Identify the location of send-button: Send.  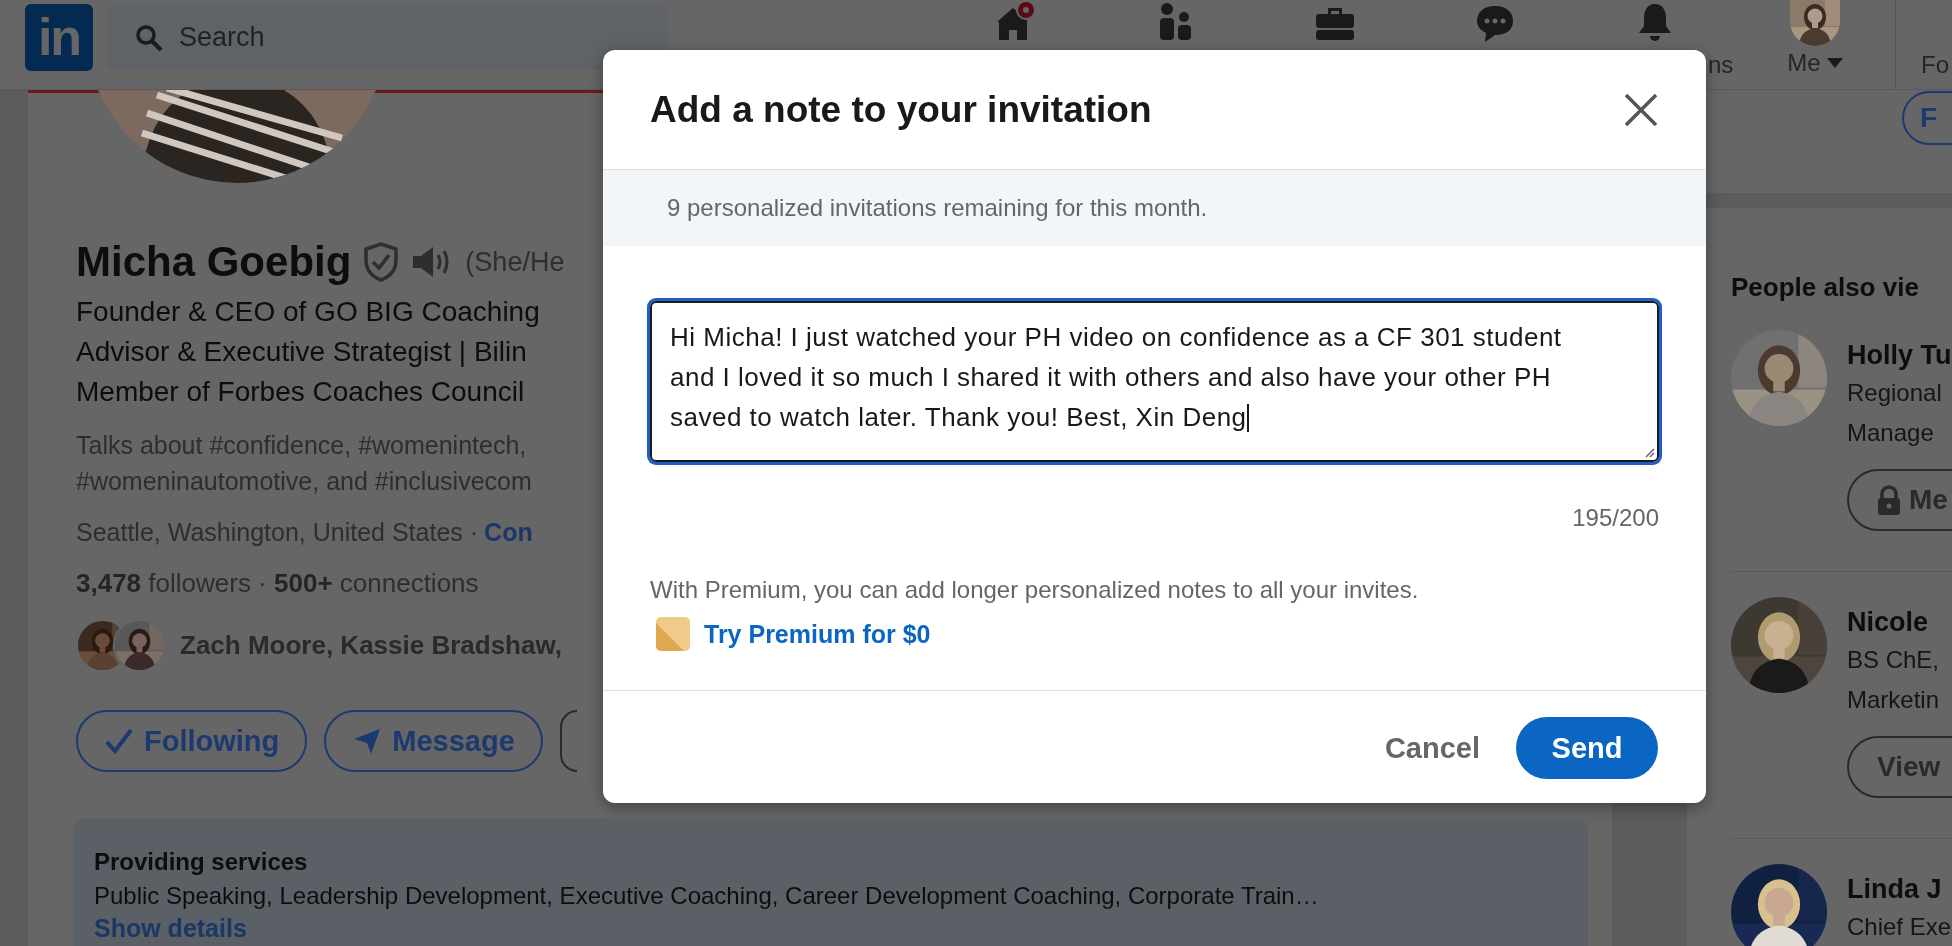
(1587, 748).